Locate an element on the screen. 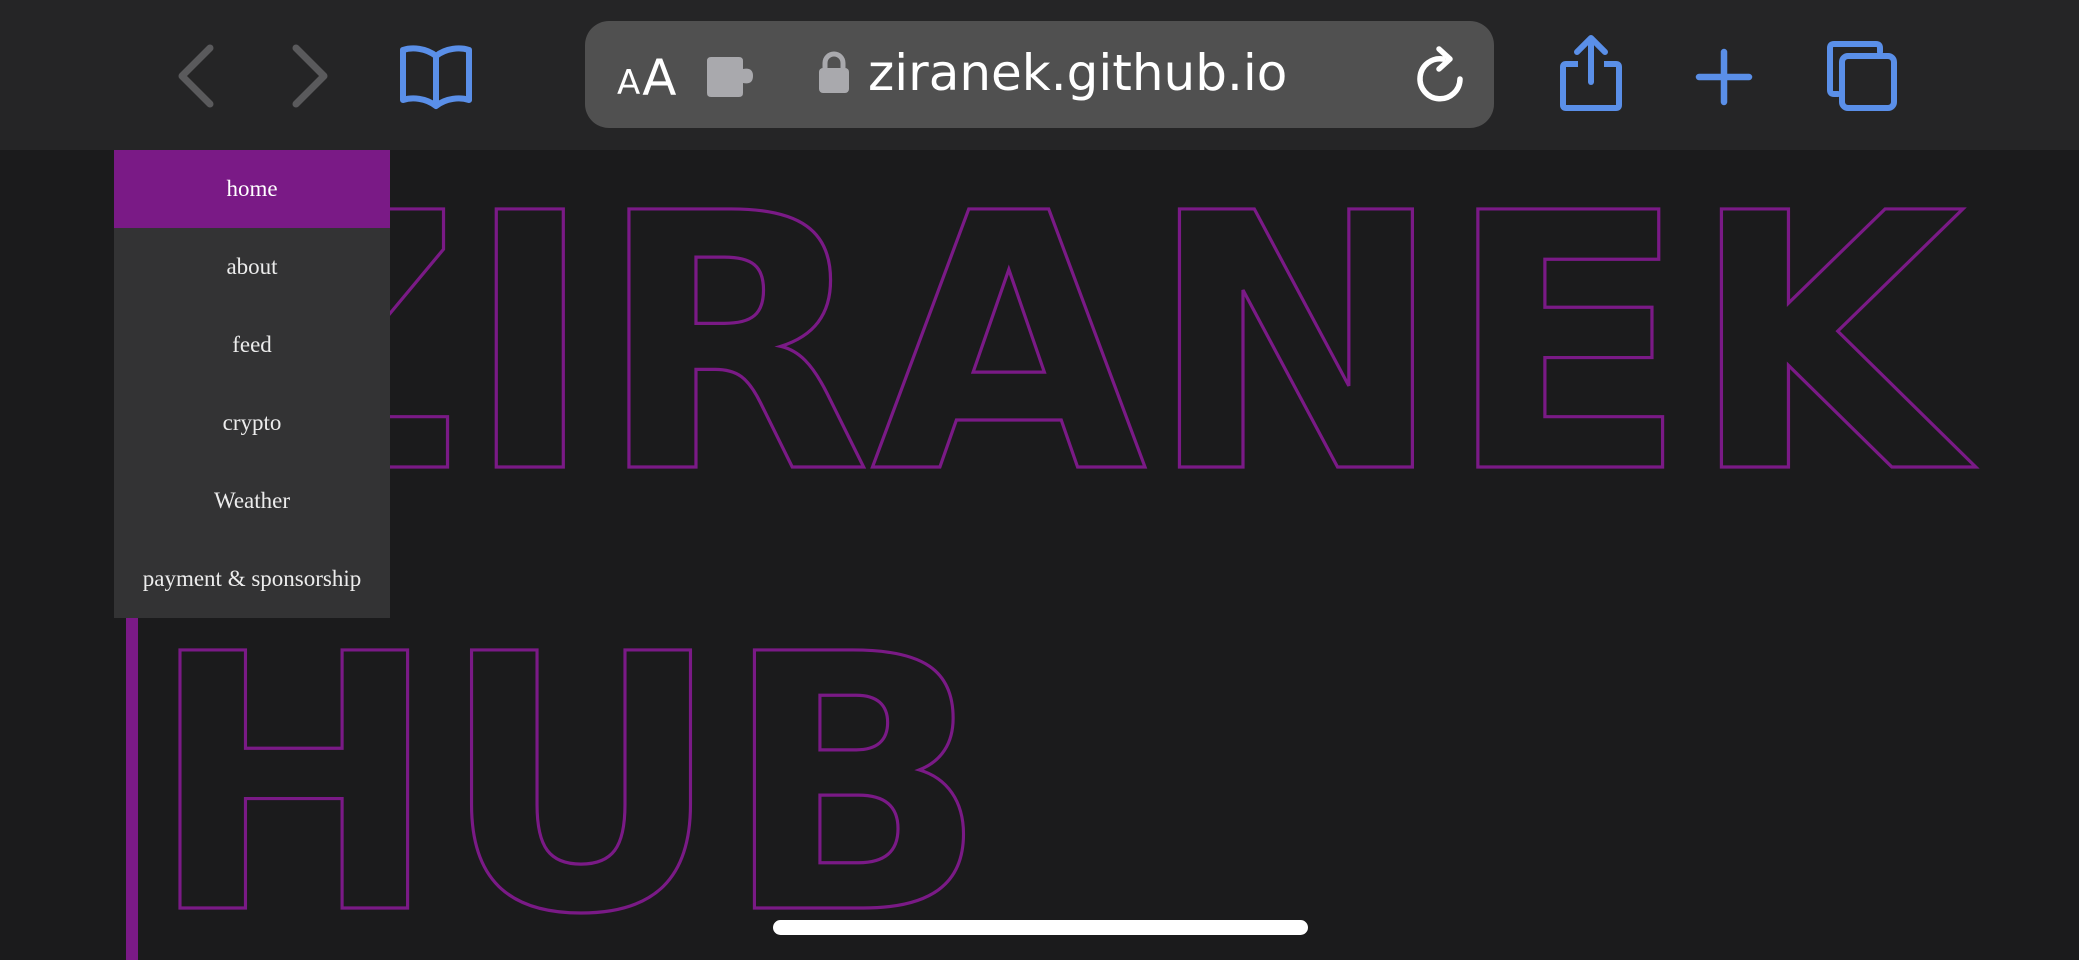  text-size-button: AA is located at coordinates (646, 75).